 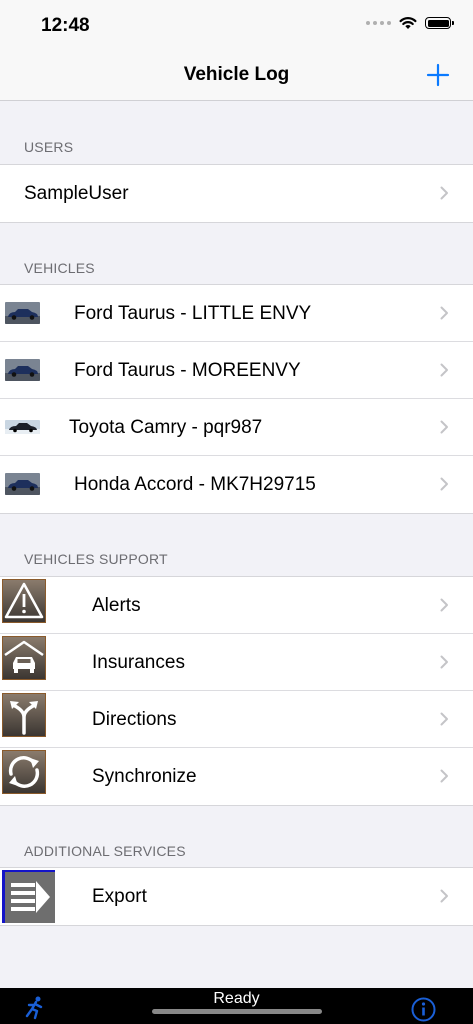 I want to click on status-icons, so click(x=410, y=23).